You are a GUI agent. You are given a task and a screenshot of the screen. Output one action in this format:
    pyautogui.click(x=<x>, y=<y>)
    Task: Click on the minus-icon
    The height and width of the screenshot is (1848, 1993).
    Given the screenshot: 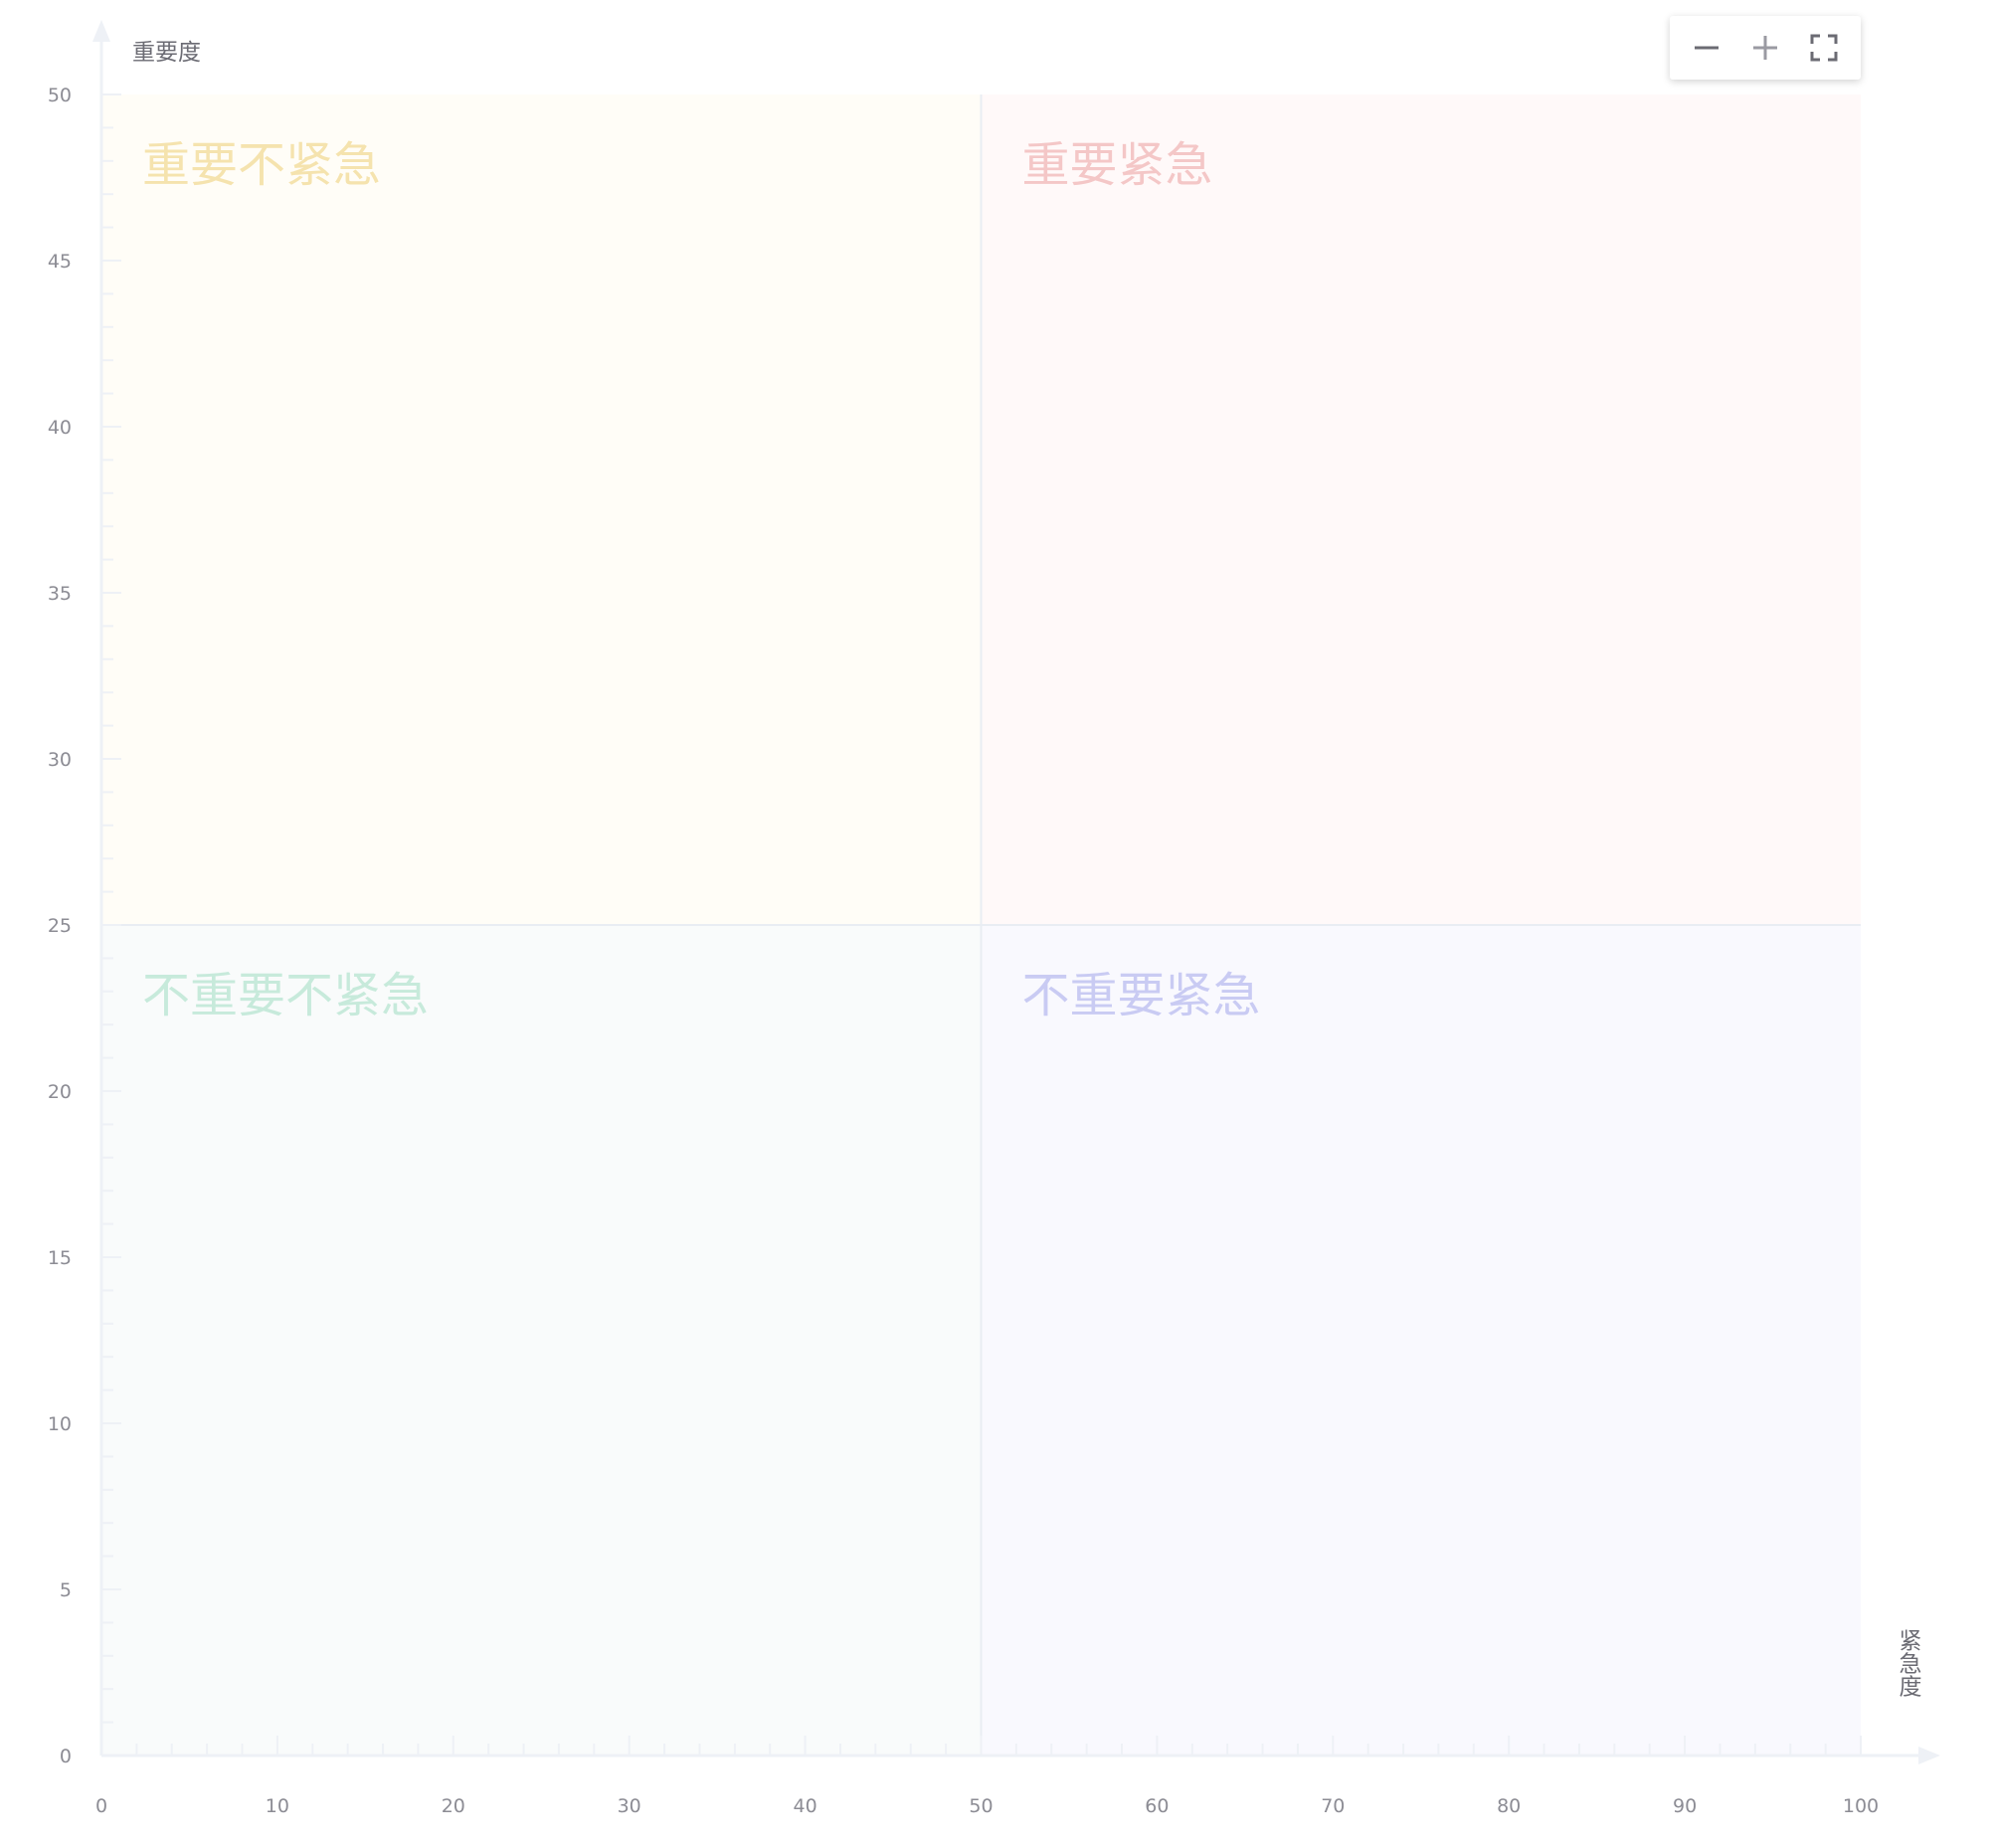 What is the action you would take?
    pyautogui.click(x=1708, y=48)
    